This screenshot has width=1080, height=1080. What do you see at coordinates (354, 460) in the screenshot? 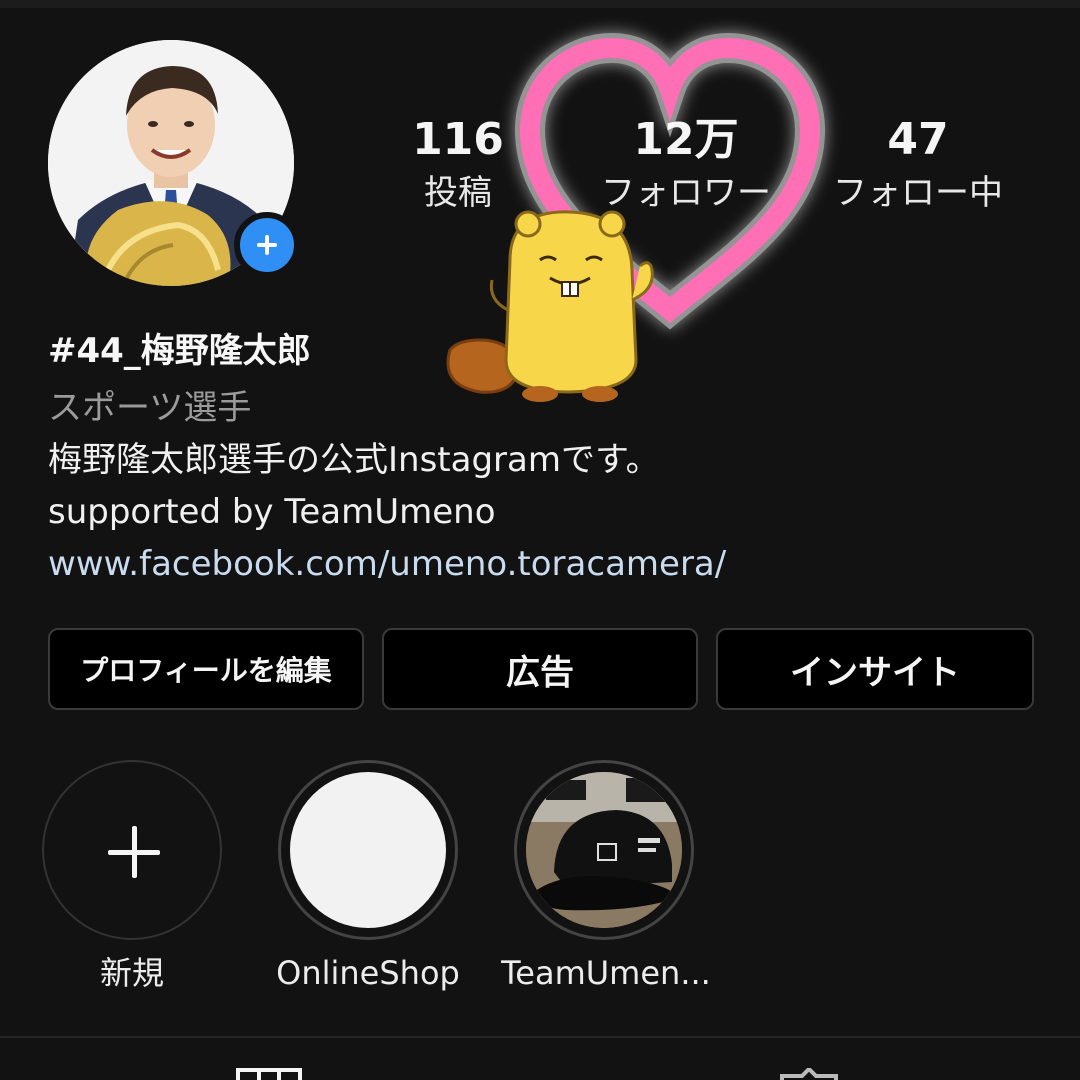
I see `bio-line: 梅野隆太郎選手の公式Instagramです。` at bounding box center [354, 460].